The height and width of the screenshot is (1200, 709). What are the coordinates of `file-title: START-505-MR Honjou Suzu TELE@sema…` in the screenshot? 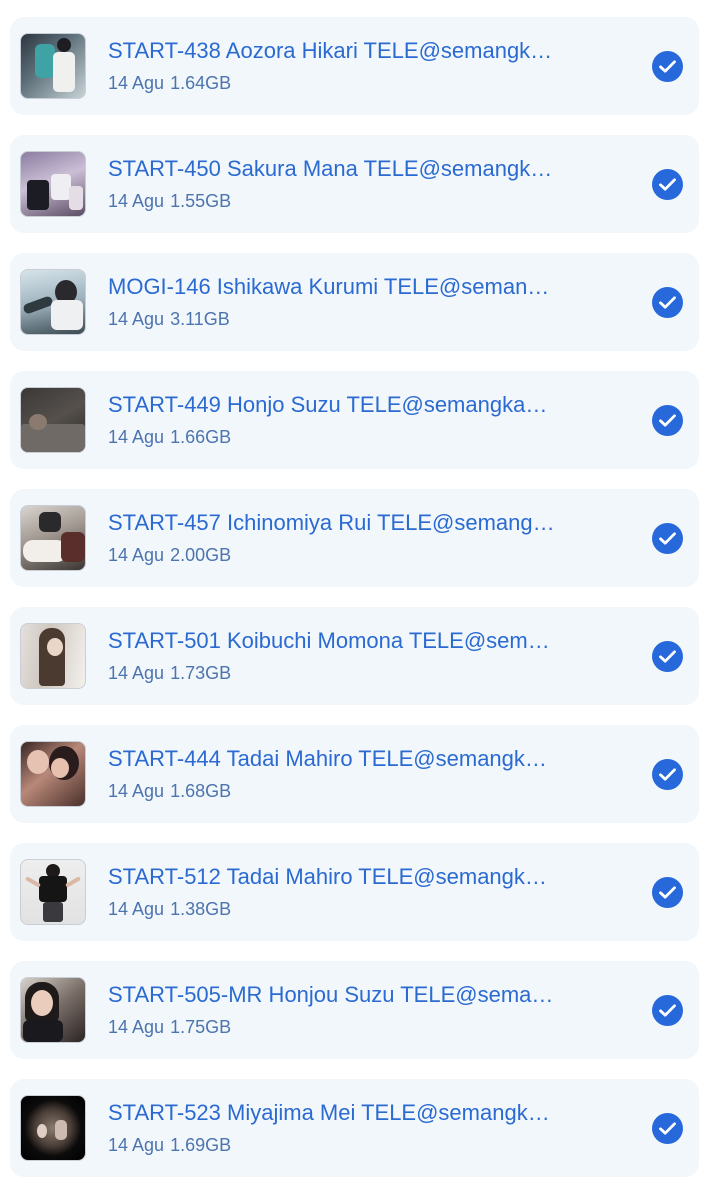 It's located at (343, 995).